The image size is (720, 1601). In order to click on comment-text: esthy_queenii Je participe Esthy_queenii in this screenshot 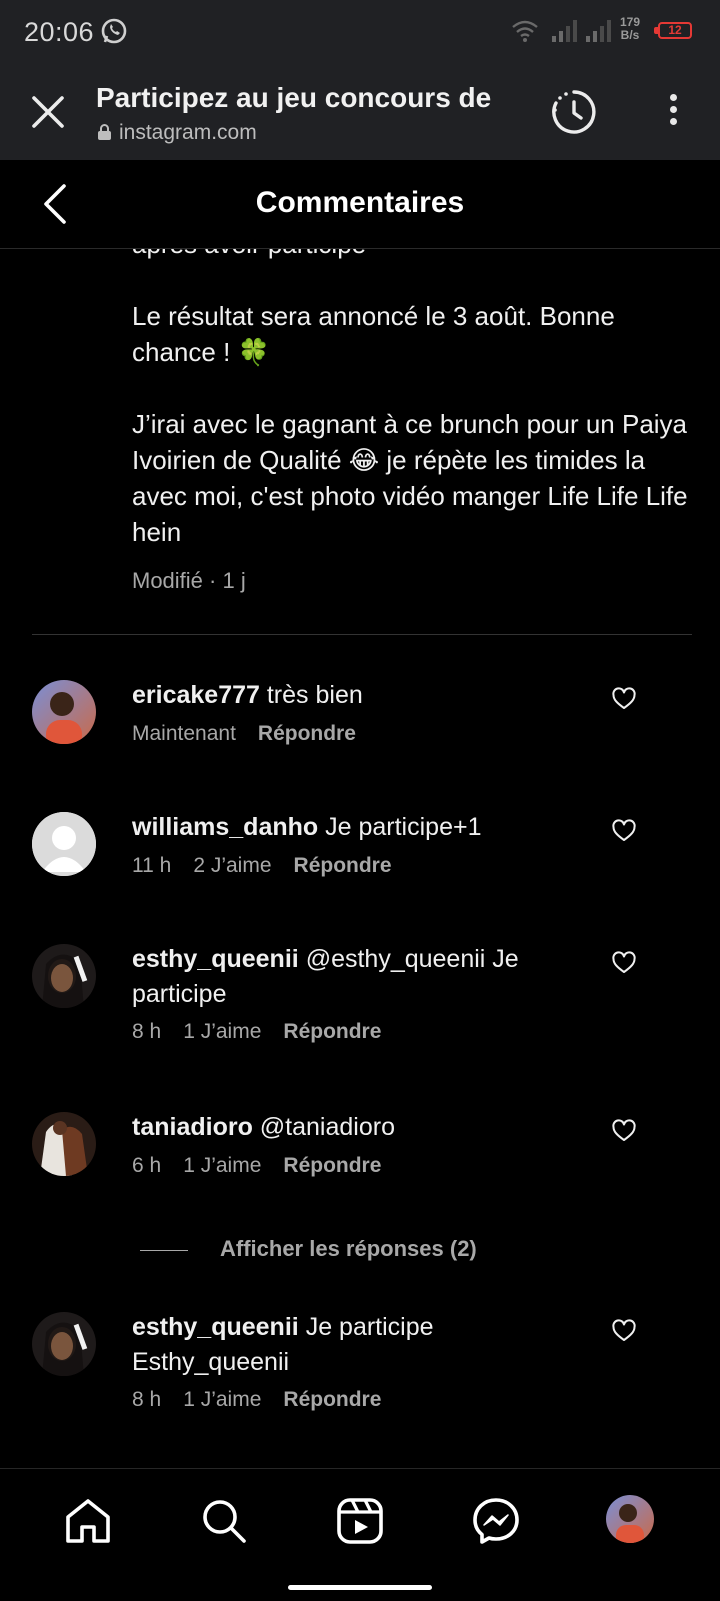, I will do `click(362, 1345)`.